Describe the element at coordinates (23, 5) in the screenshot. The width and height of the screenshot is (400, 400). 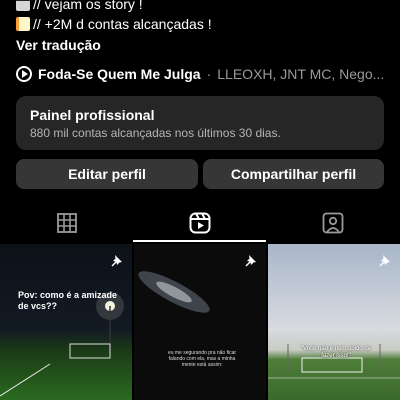
I see `clapper-board-icon` at that location.